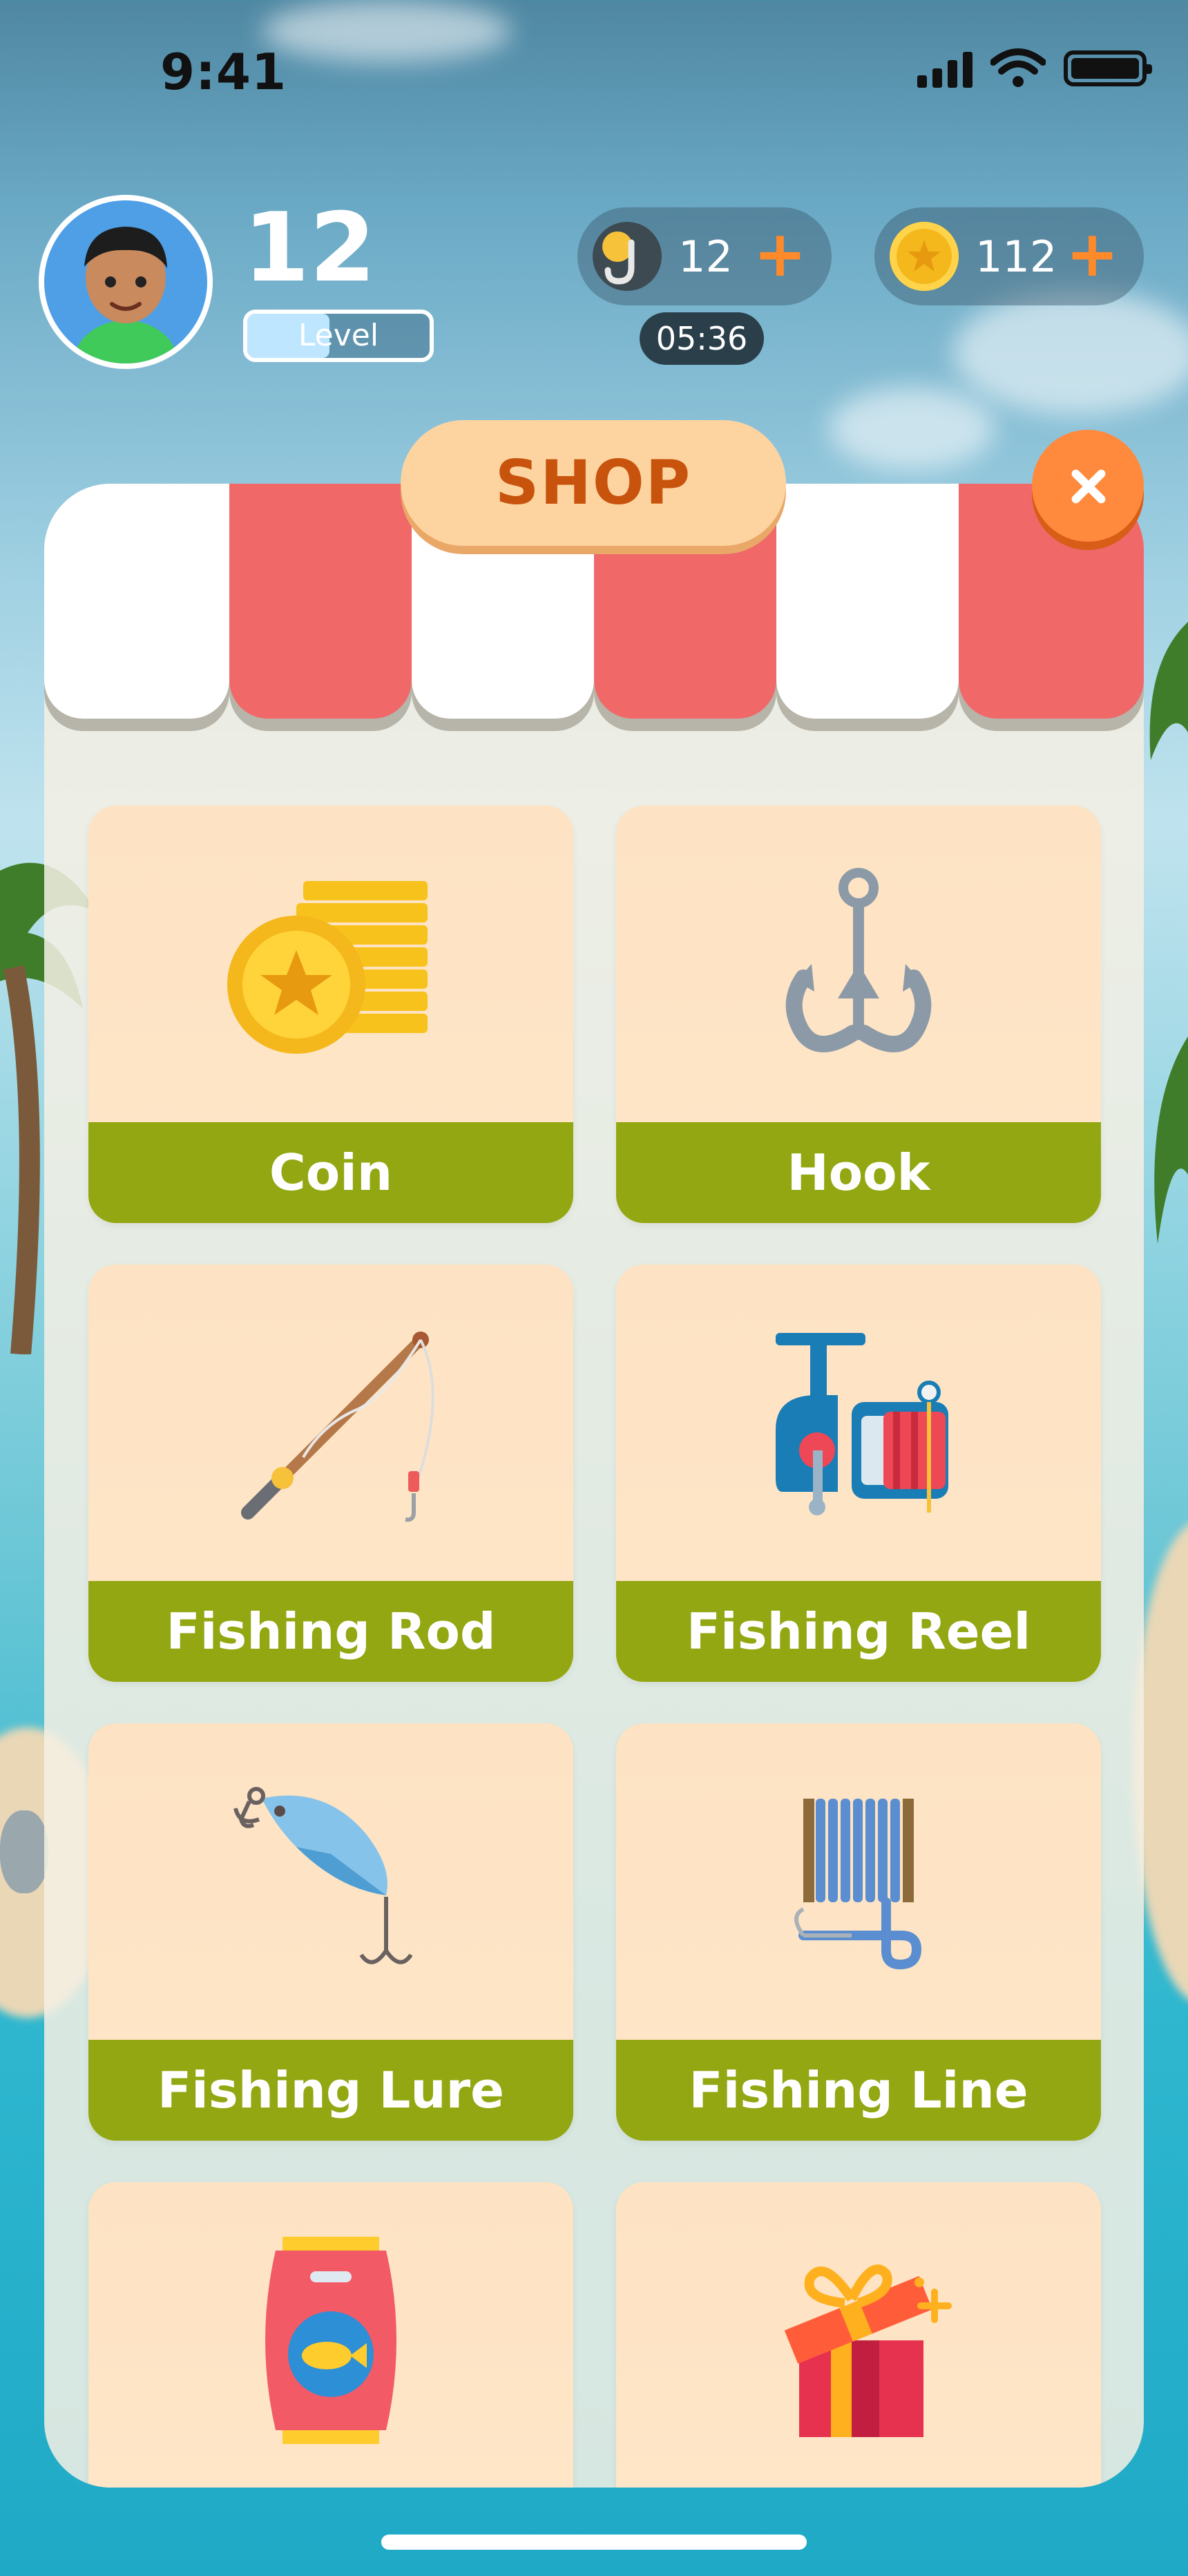 The height and width of the screenshot is (2576, 1188). What do you see at coordinates (330, 1631) in the screenshot?
I see `shop-item-label: Fishing Rod` at bounding box center [330, 1631].